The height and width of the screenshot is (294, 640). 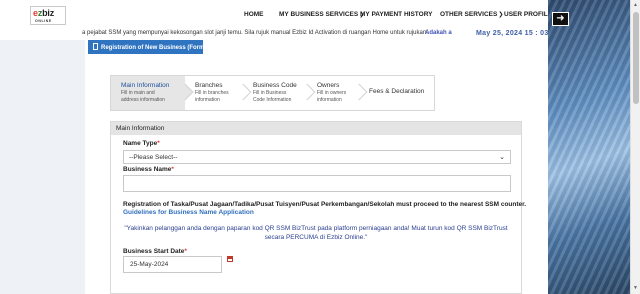 I want to click on current-datetime: May 25, 2024 15 : 03 :, so click(x=515, y=33).